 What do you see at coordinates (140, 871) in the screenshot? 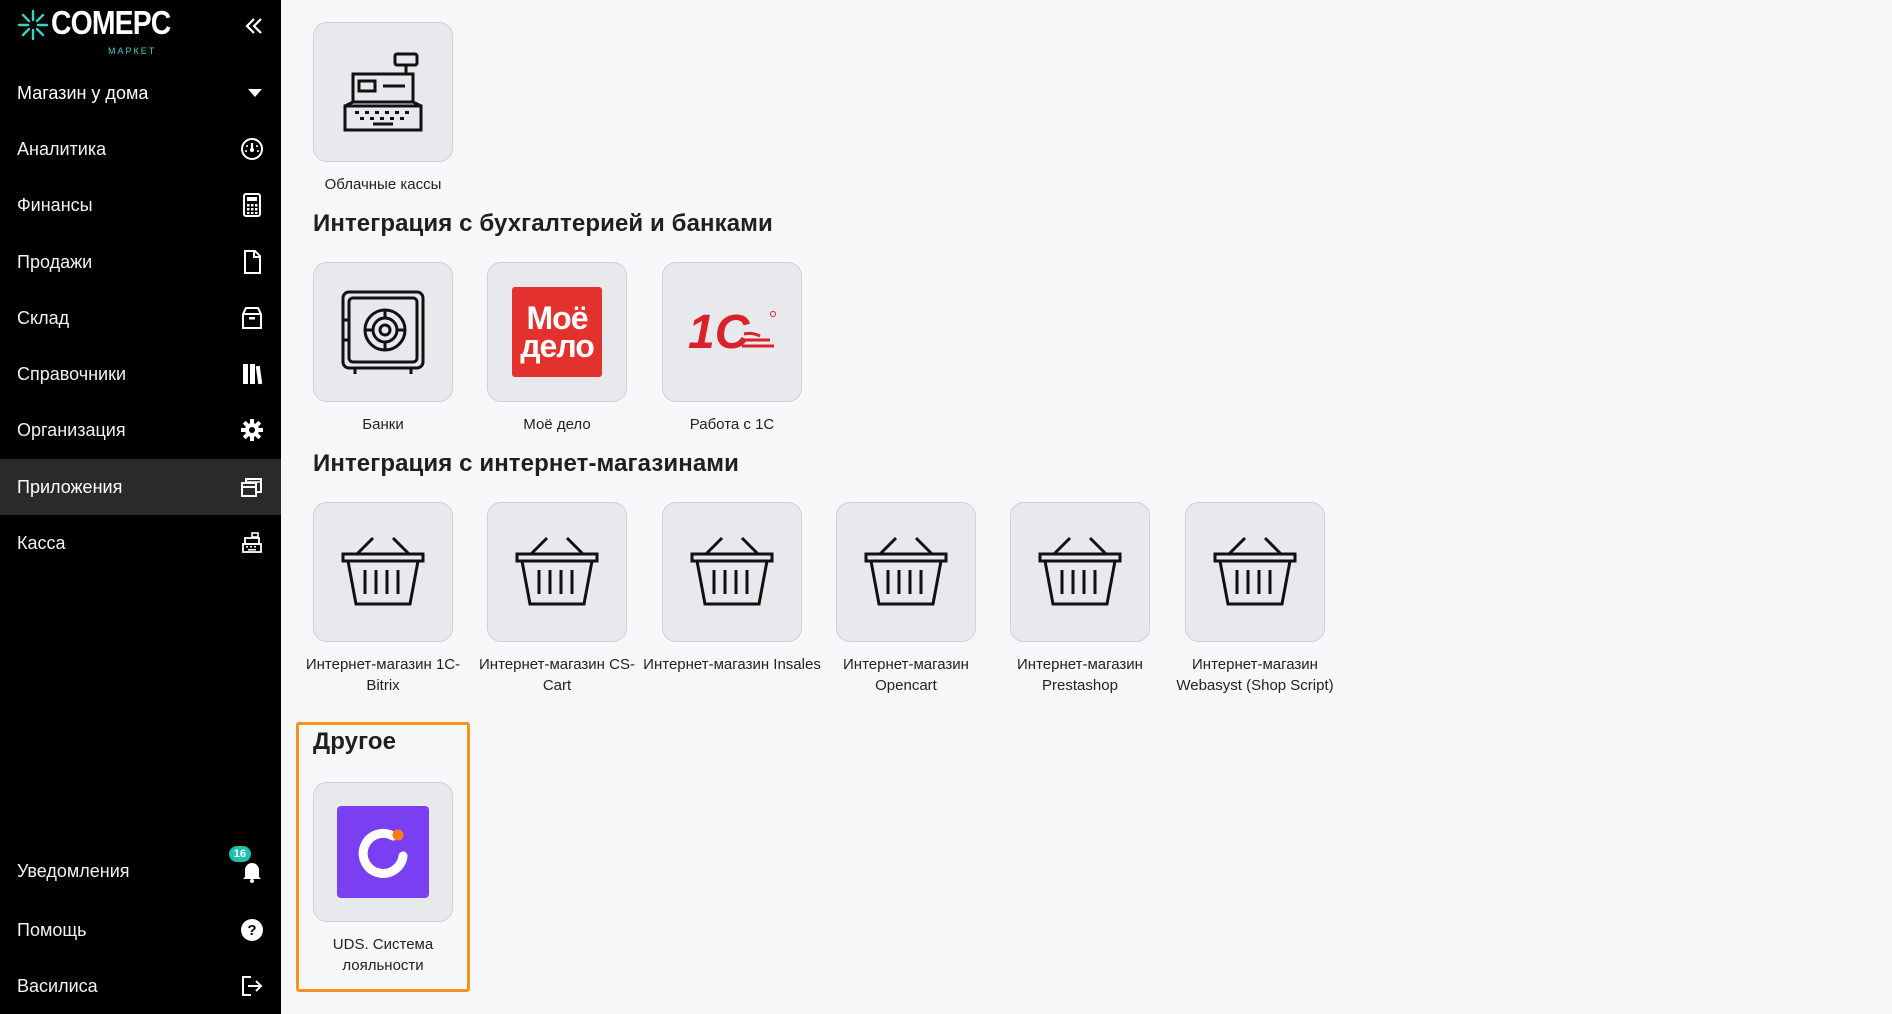
I see `sidebar-item-notifications: Уведомления 16` at bounding box center [140, 871].